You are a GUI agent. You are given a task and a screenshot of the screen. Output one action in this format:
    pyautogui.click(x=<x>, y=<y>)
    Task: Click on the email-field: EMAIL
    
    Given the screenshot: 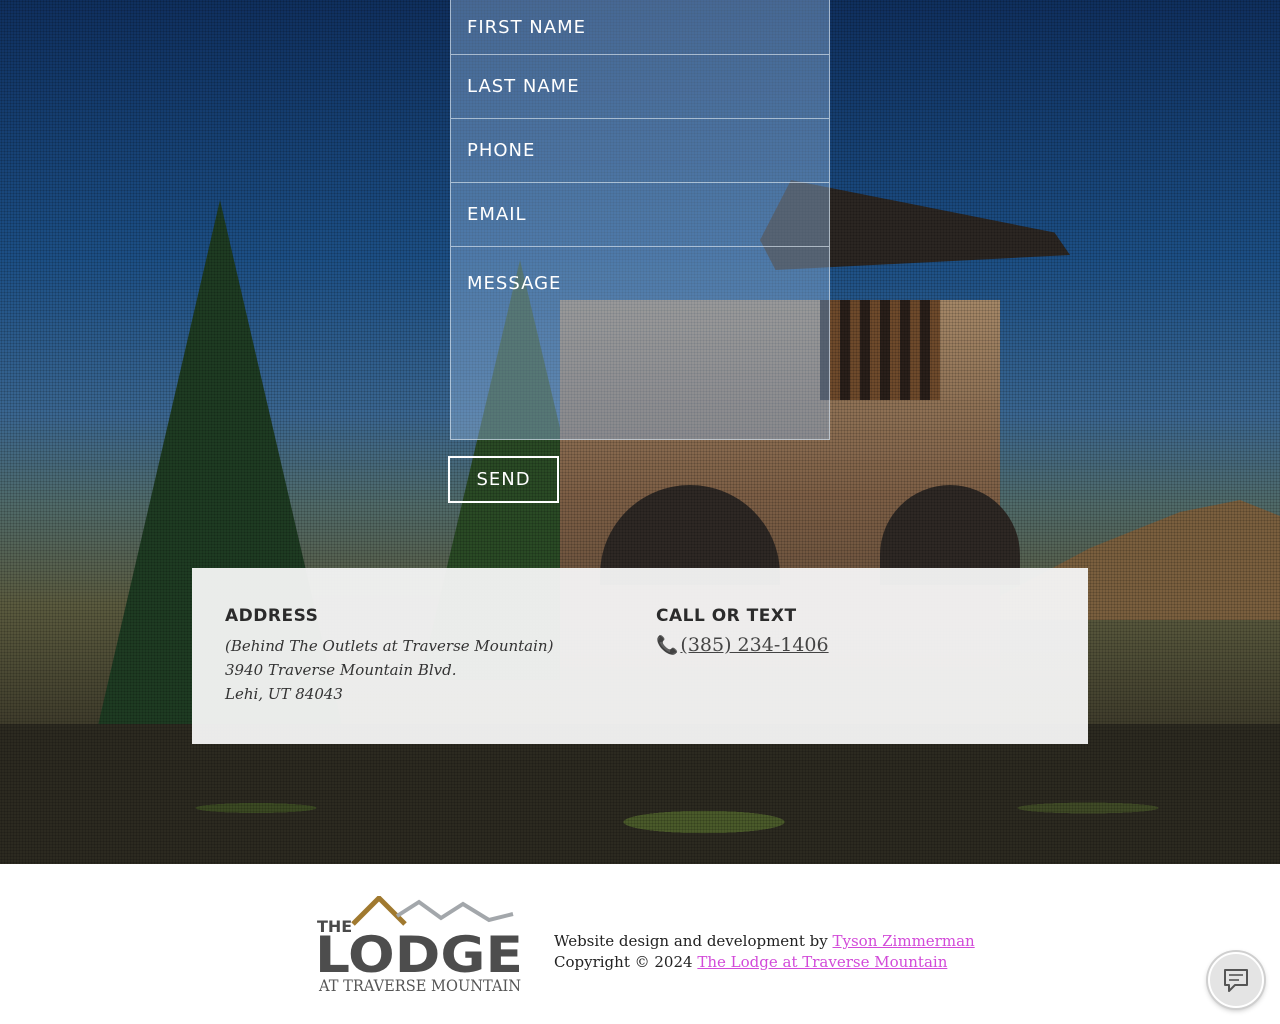 What is the action you would take?
    pyautogui.click(x=640, y=215)
    